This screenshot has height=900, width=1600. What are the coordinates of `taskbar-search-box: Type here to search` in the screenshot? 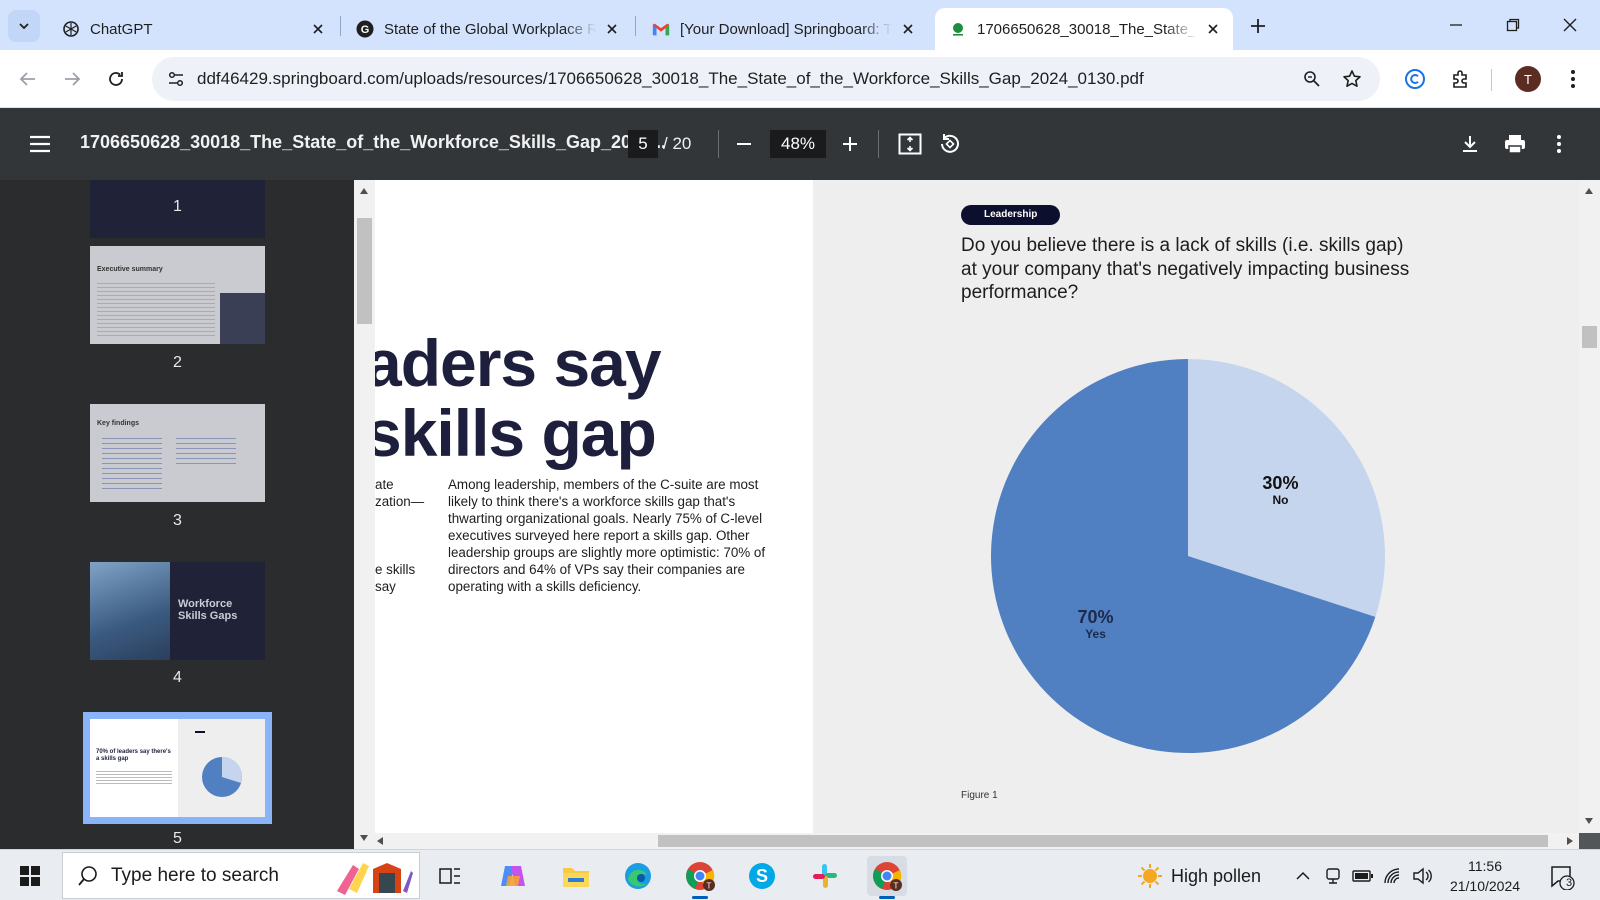 It's located at (241, 875).